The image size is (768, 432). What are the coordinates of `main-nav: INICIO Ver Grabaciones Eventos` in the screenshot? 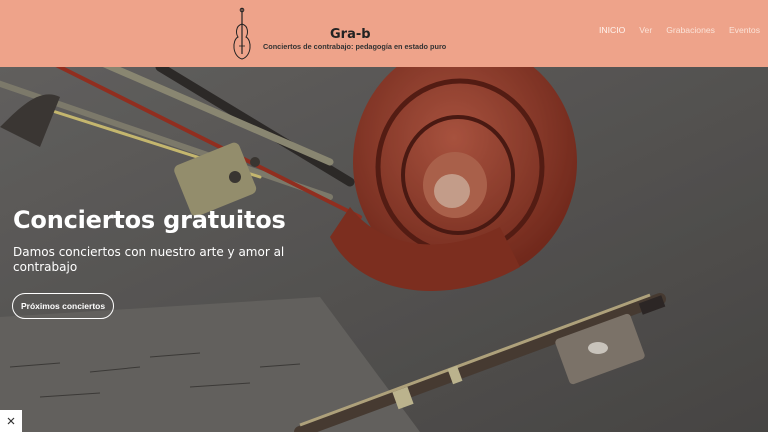 It's located at (672, 30).